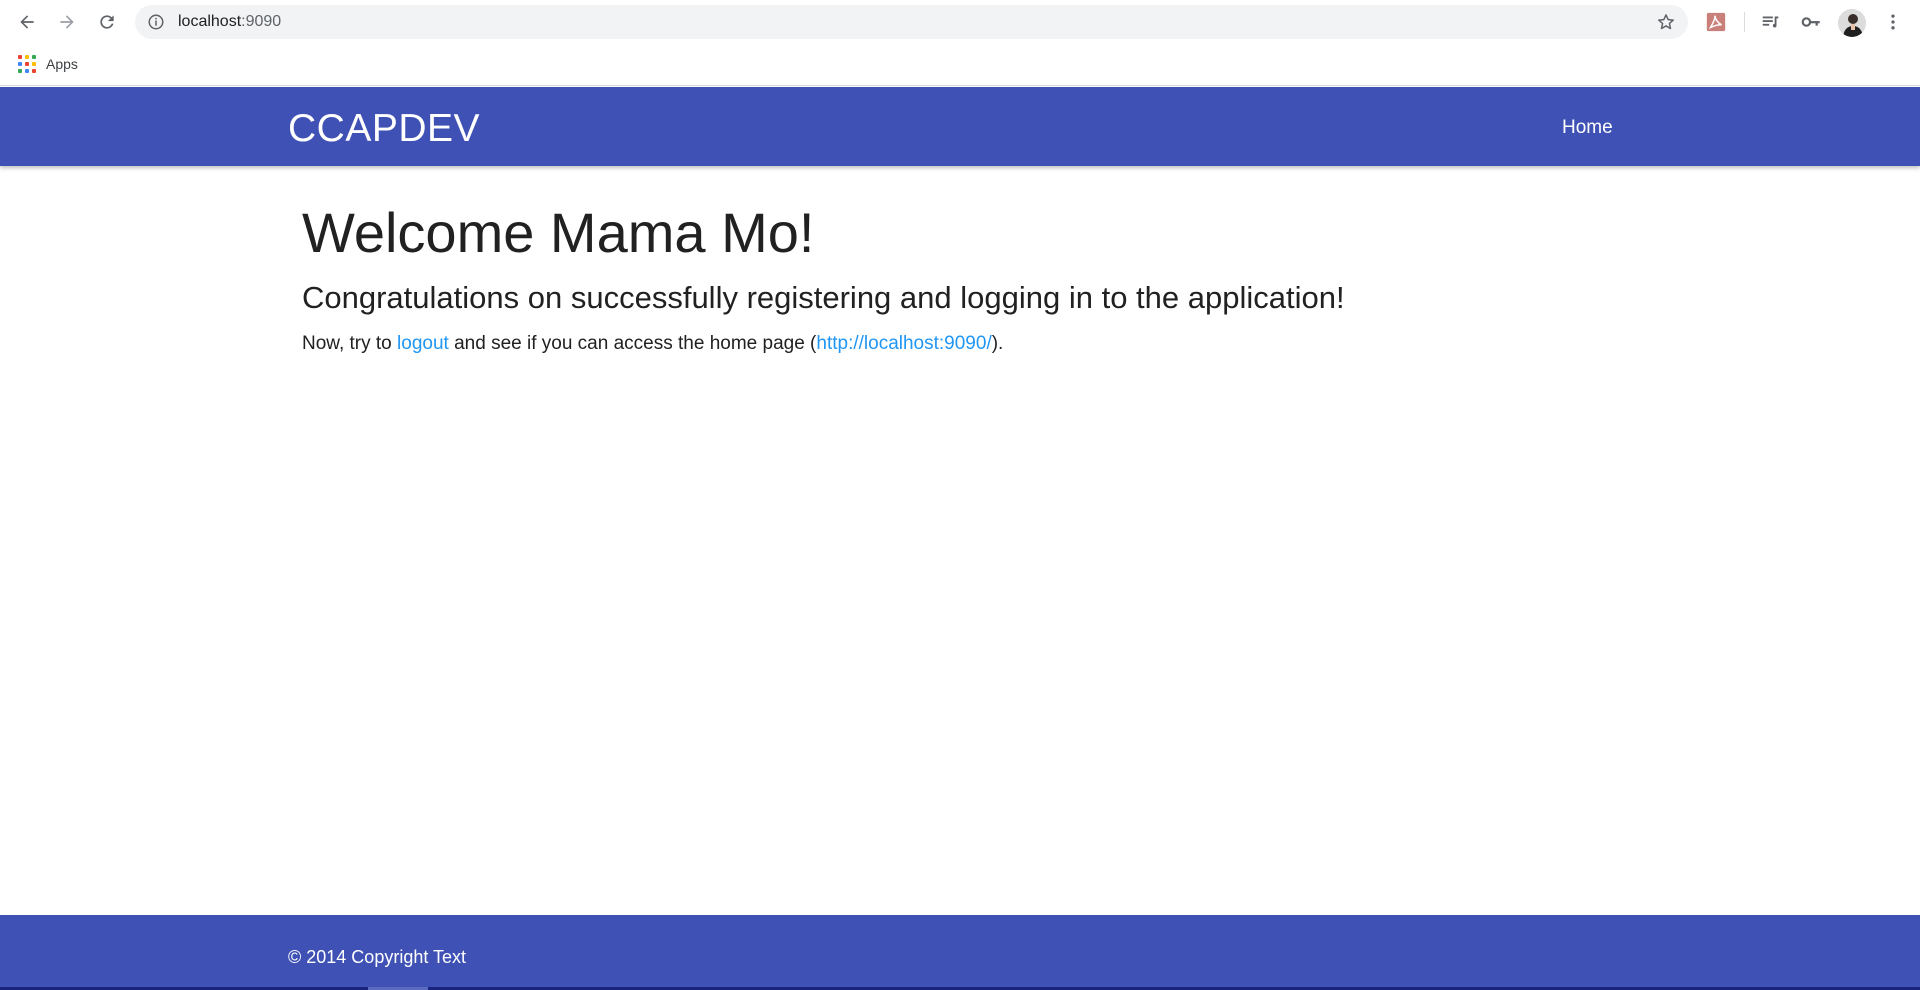 This screenshot has height=990, width=1920. I want to click on reload-icon, so click(107, 22).